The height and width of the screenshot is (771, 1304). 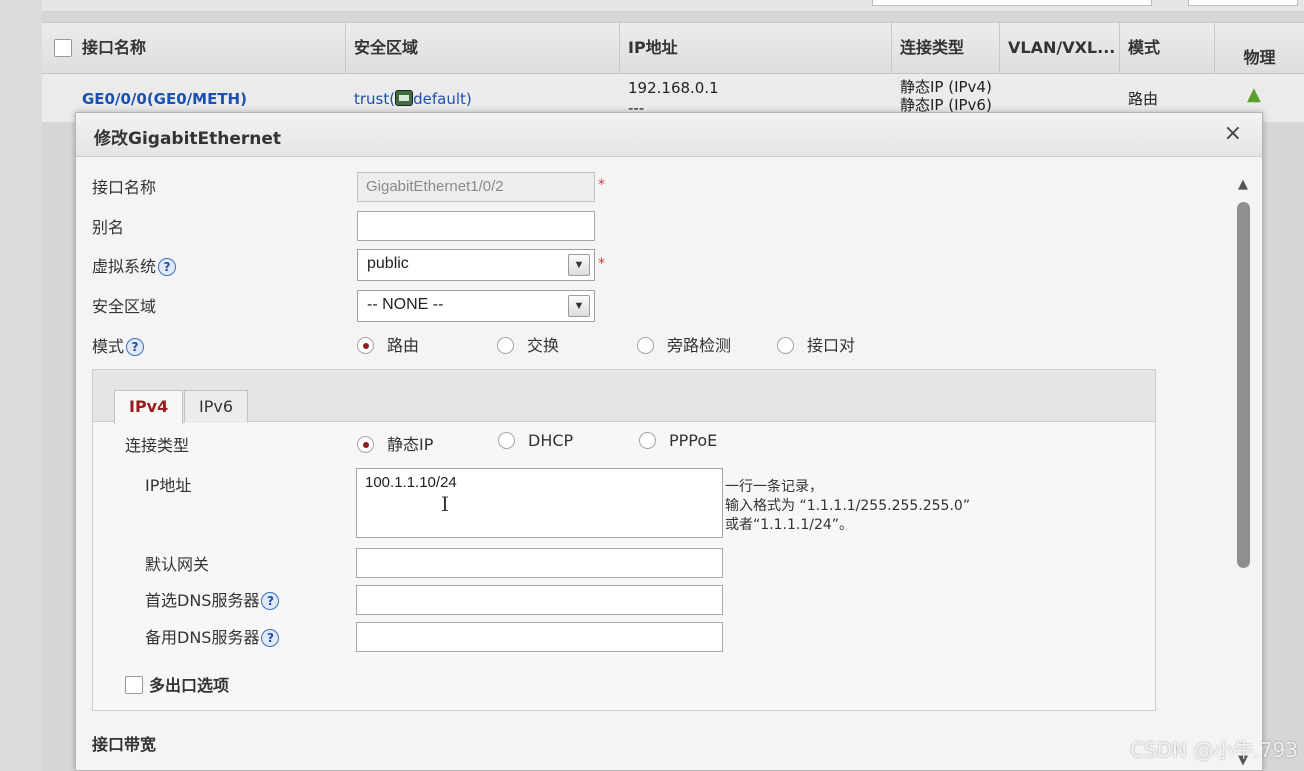 What do you see at coordinates (216, 406) in the screenshot?
I see `tab-ipv6: IPv6` at bounding box center [216, 406].